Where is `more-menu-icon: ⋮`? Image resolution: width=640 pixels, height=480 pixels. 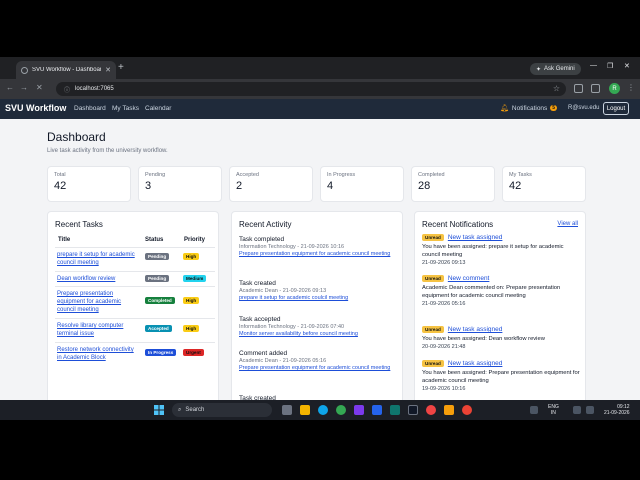
more-menu-icon: ⋮ is located at coordinates (631, 87).